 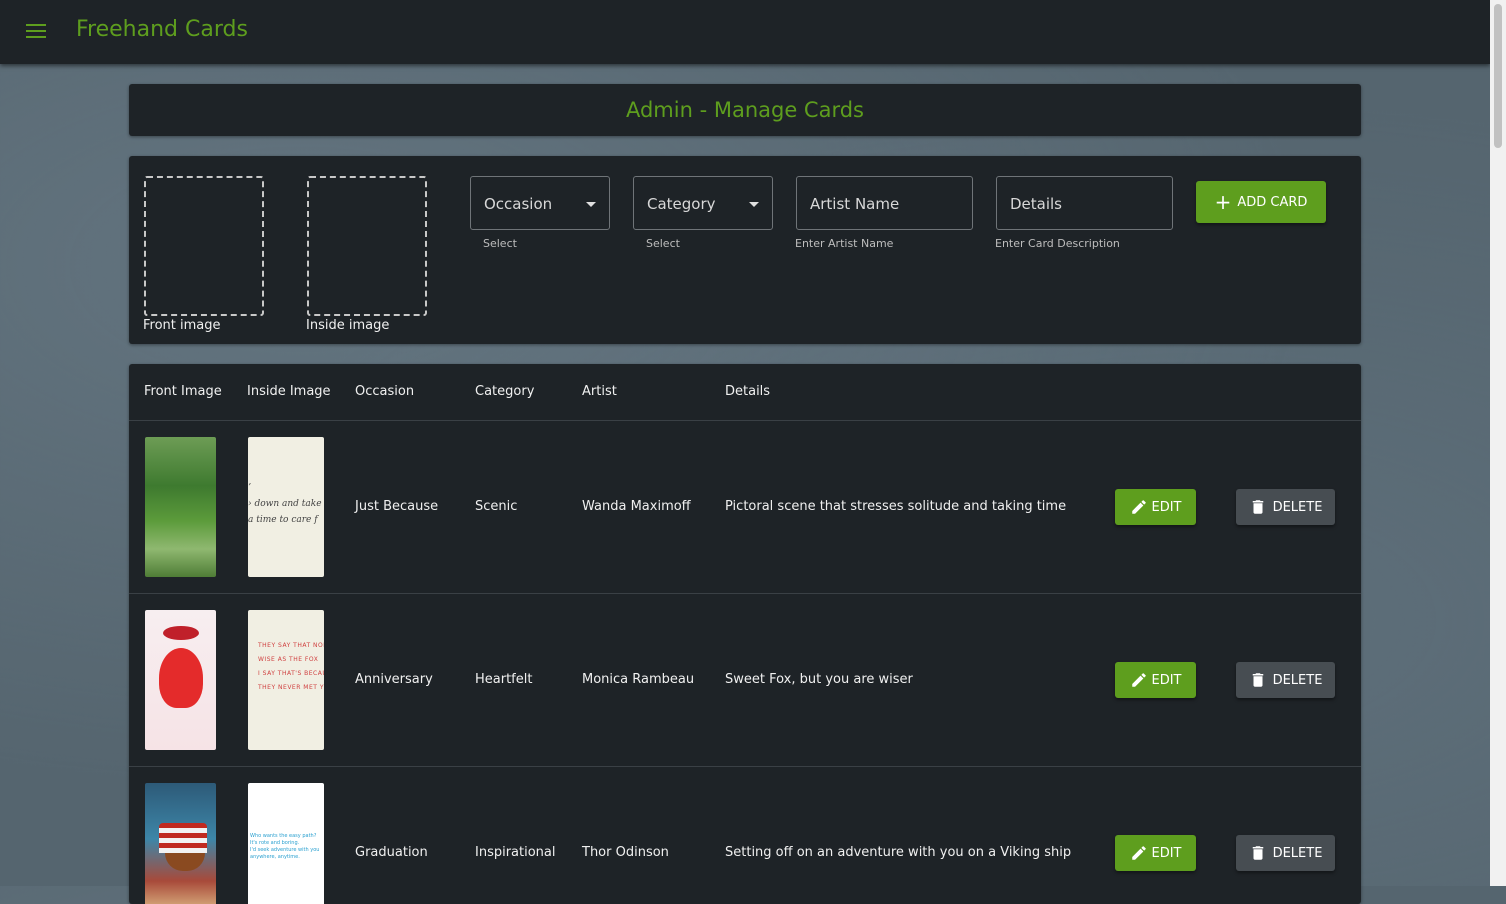 What do you see at coordinates (681, 204) in the screenshot?
I see `category-select-label: Category` at bounding box center [681, 204].